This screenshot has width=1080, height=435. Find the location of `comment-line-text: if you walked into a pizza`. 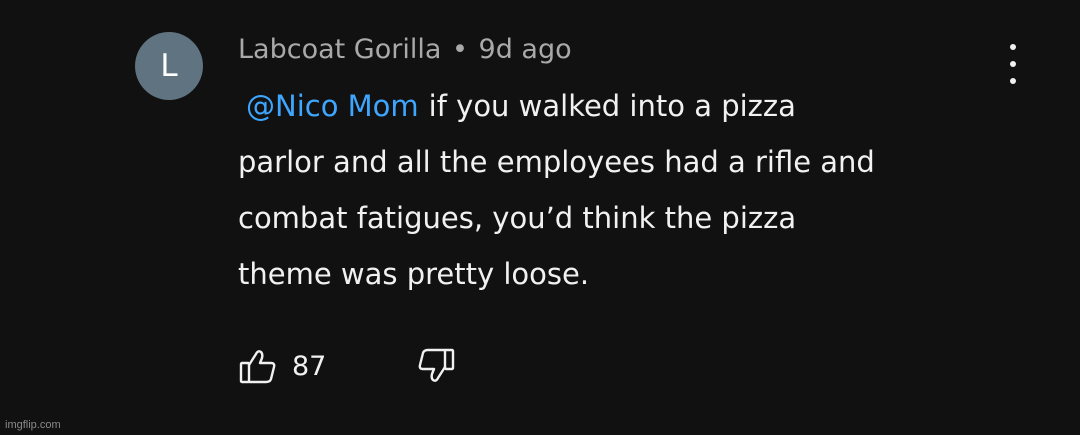

comment-line-text: if you walked into a pizza is located at coordinates (612, 106).